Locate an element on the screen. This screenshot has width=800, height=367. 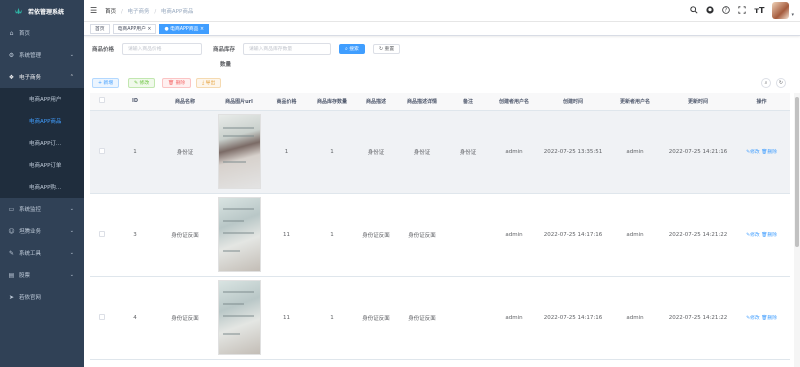
logo-icon is located at coordinates (18, 11).